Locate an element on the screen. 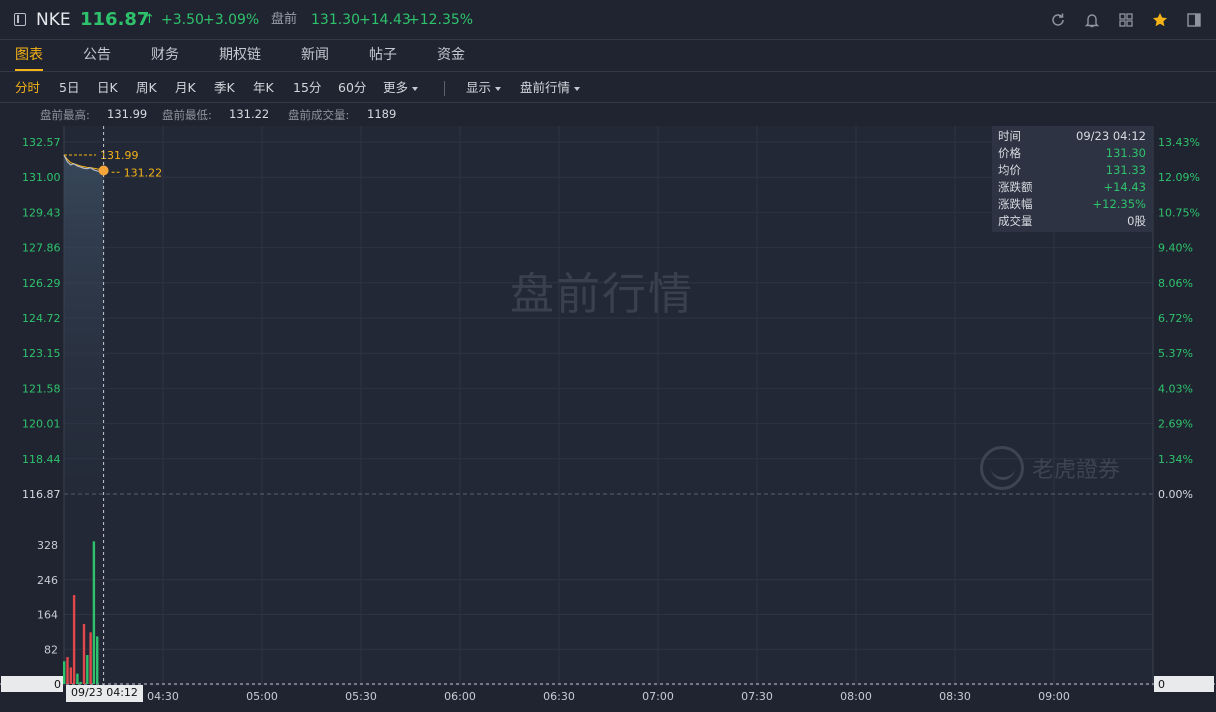 This screenshot has height=712, width=1216. percent-axis-label: 12.09% is located at coordinates (1179, 177).